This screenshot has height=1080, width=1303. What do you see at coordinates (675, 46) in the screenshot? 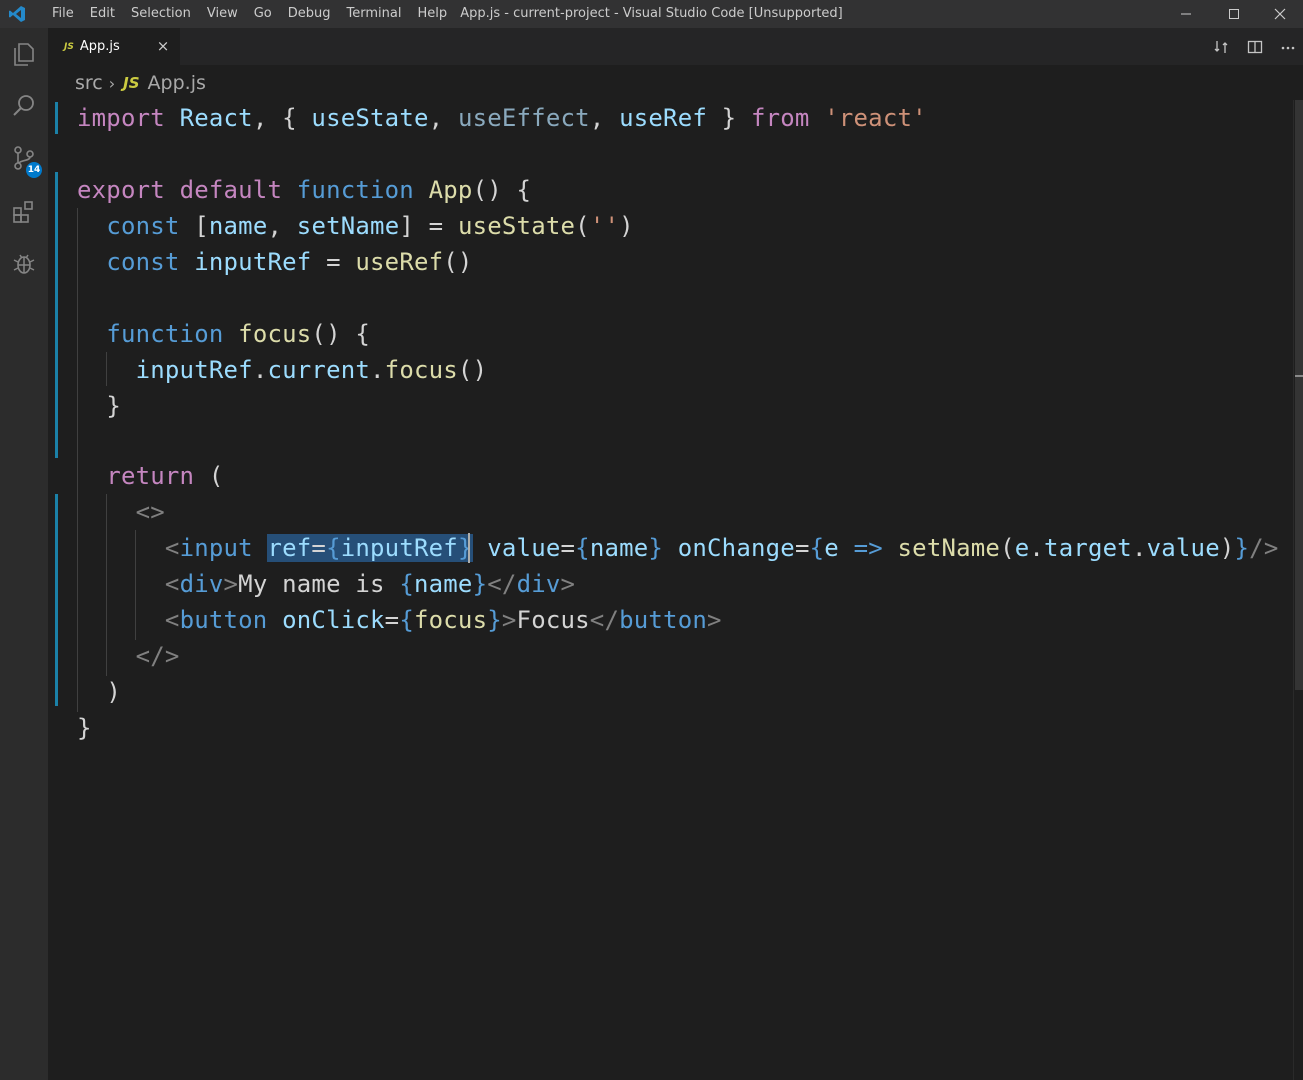
I see `tab-bar: JS App.js ×` at bounding box center [675, 46].